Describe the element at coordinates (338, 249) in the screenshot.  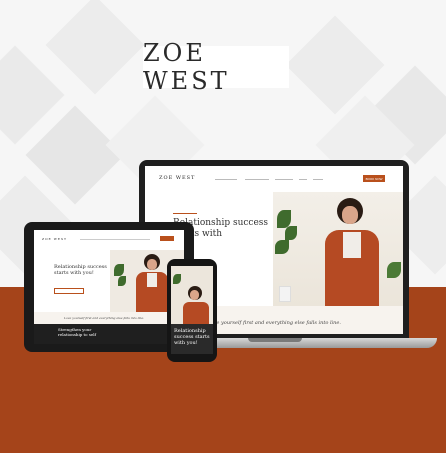
I see `laptop-hero-photo` at that location.